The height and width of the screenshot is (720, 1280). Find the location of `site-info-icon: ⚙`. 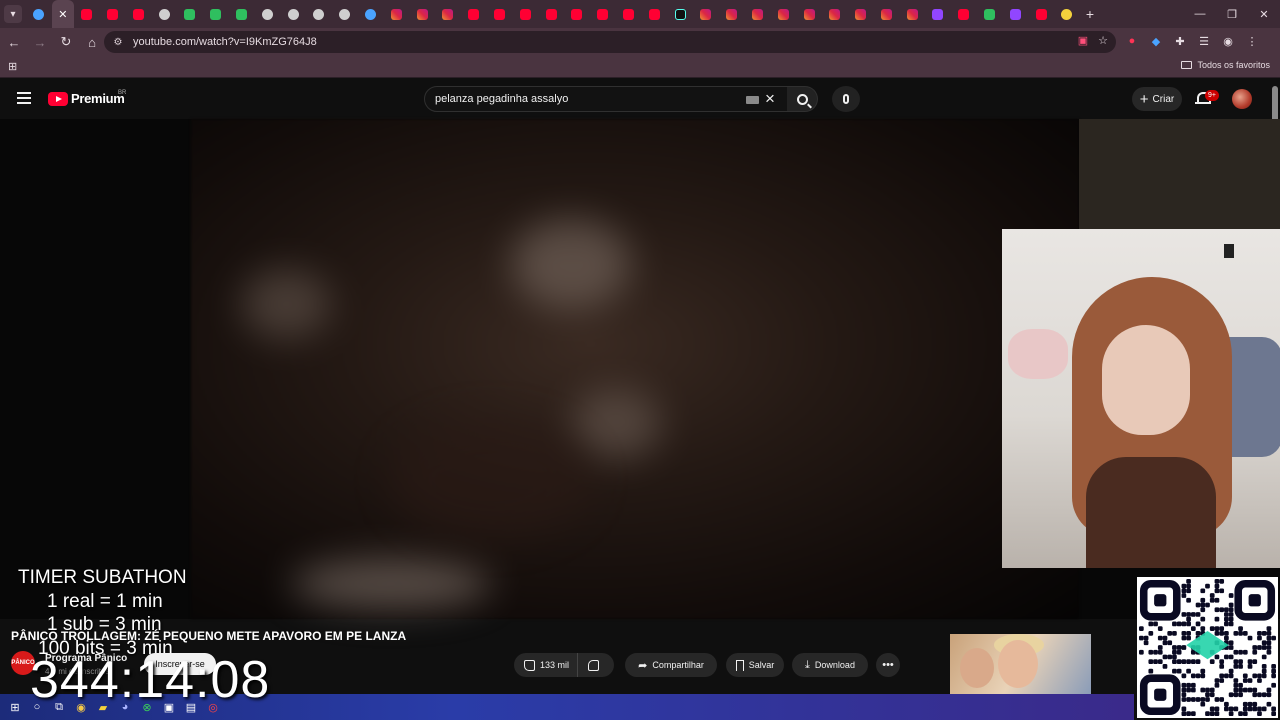

site-info-icon: ⚙ is located at coordinates (118, 42).